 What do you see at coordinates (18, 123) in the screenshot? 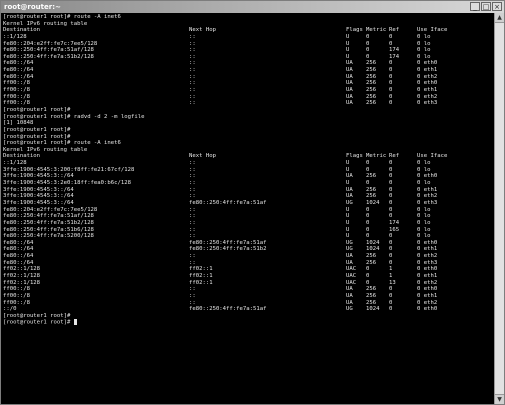
I see `line-text: [1] 10848` at bounding box center [18, 123].